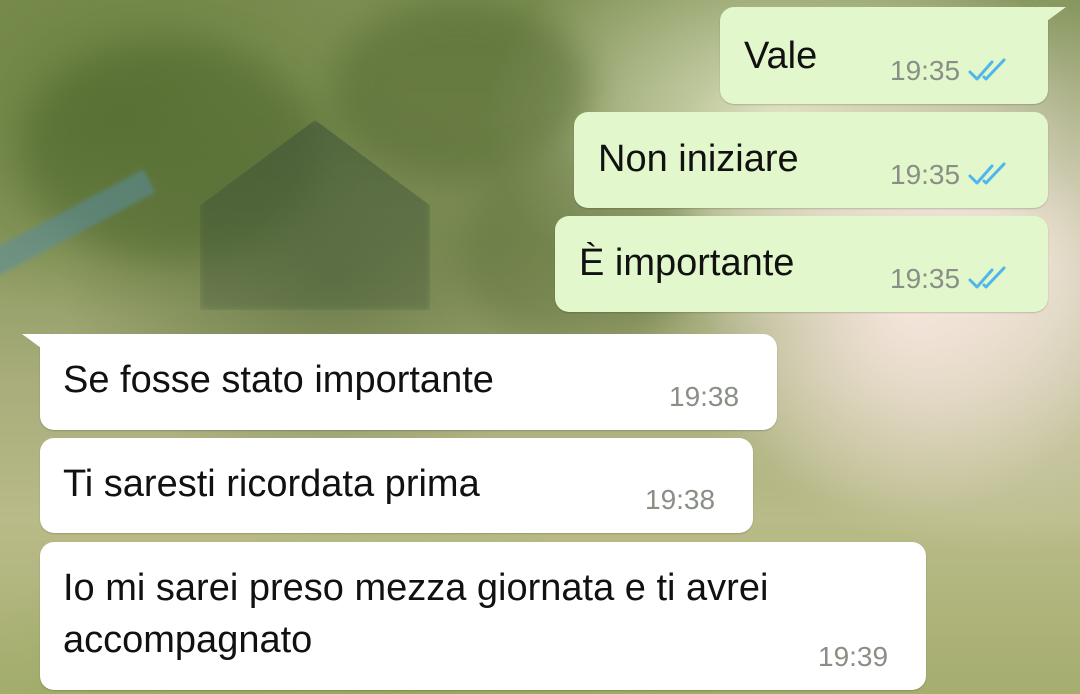 This screenshot has height=694, width=1080. I want to click on message-text: Vale, so click(781, 56).